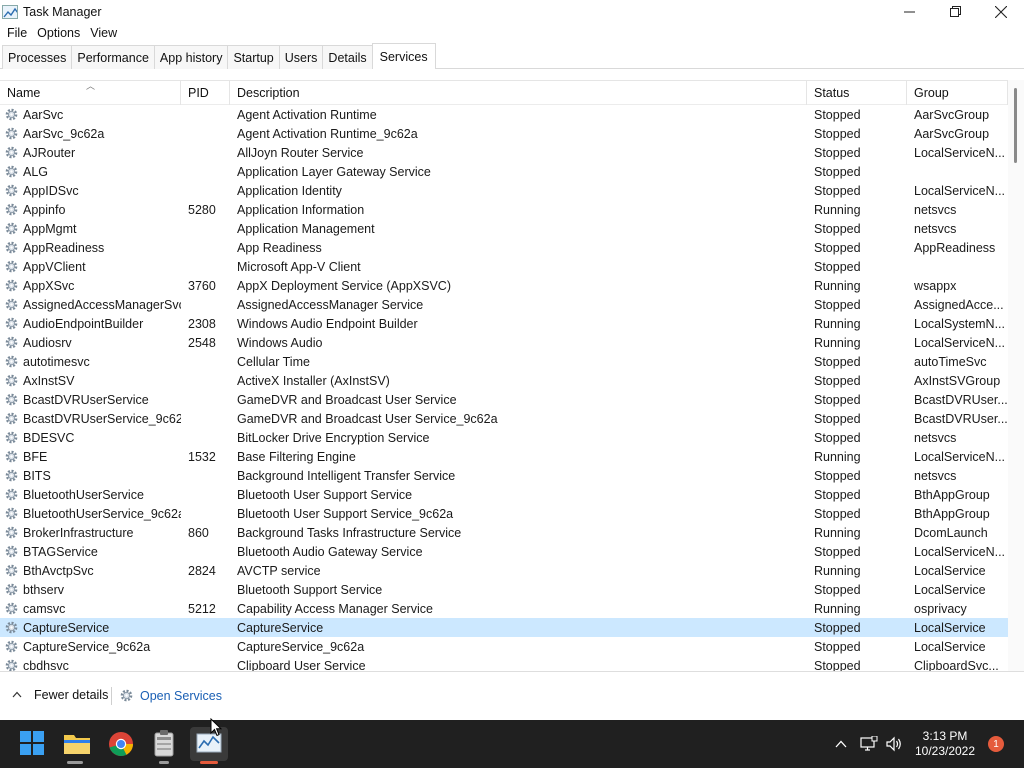  I want to click on tab-users: Users, so click(301, 57).